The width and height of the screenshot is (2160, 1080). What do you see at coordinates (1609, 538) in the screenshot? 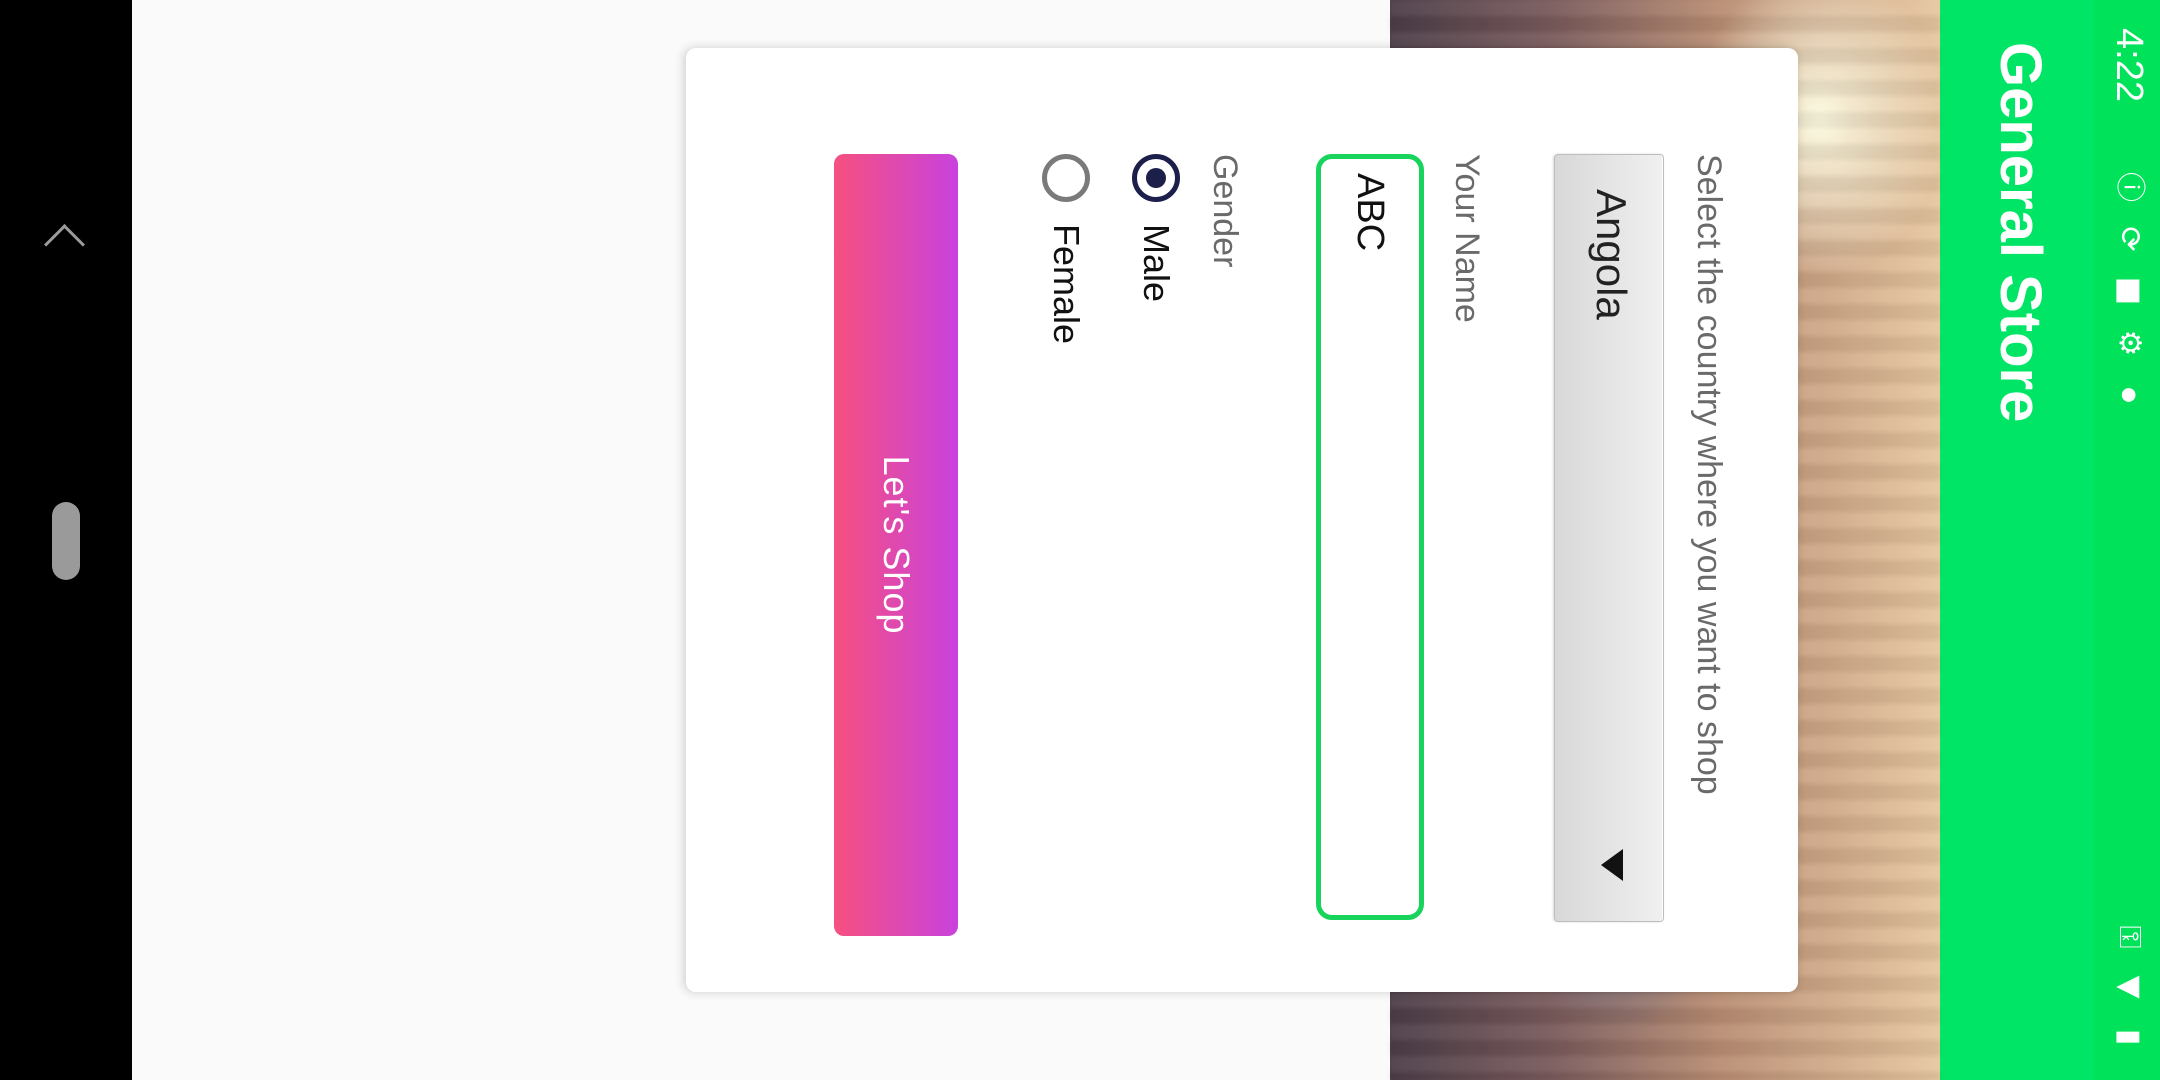
I see `country-spinner: Angola` at bounding box center [1609, 538].